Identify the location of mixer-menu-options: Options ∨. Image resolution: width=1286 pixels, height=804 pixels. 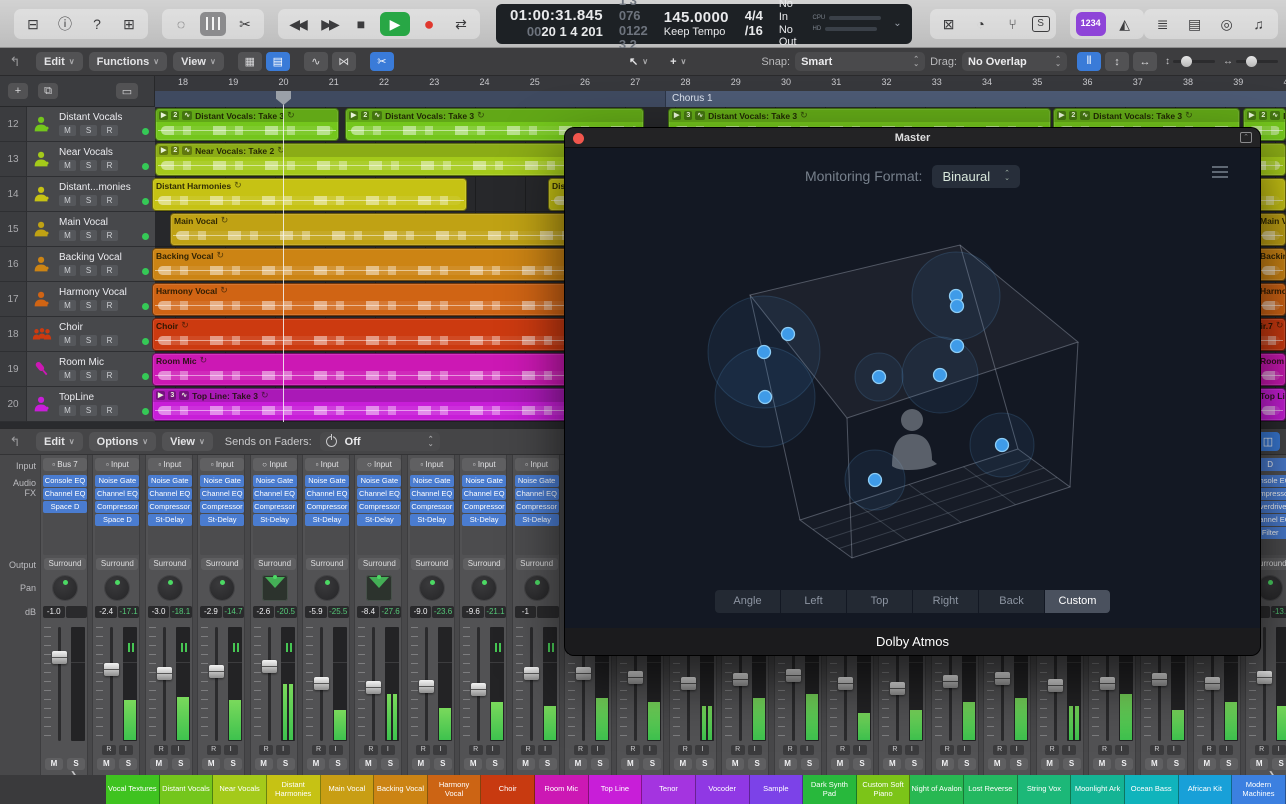
(122, 441).